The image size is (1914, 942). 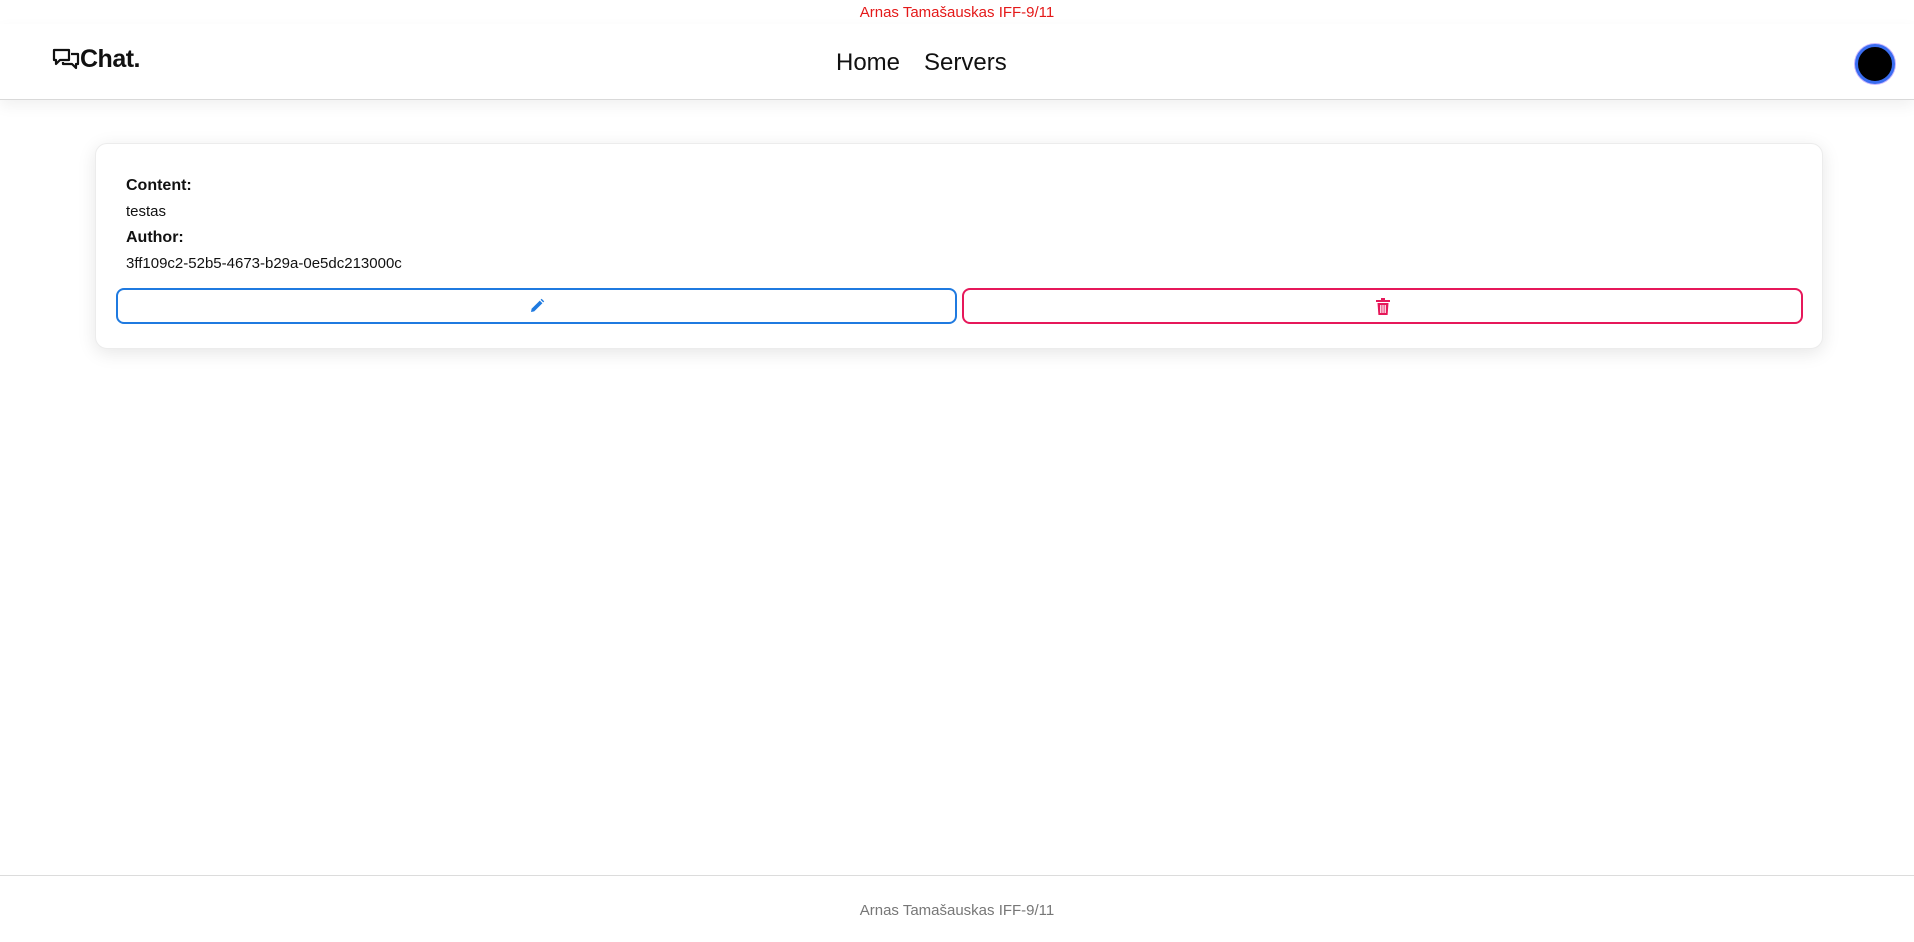 I want to click on pencil-icon, so click(x=537, y=305).